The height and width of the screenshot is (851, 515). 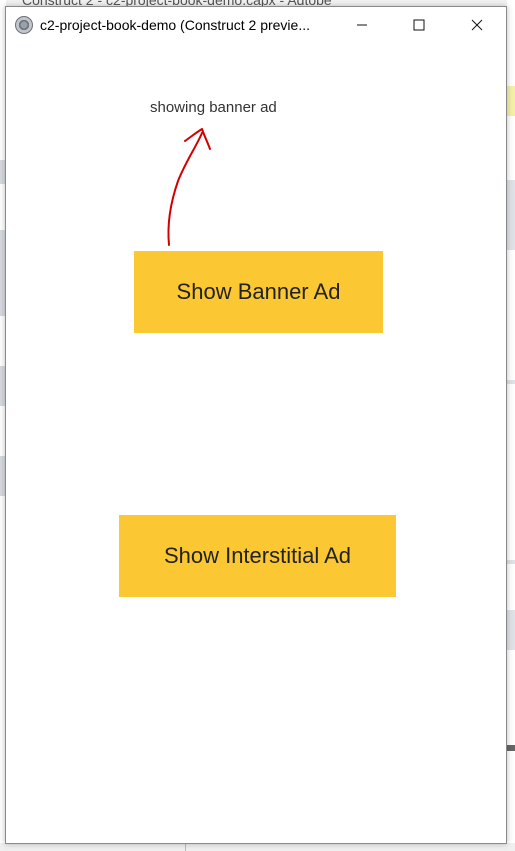 What do you see at coordinates (257, 847) in the screenshot?
I see `ide-bottom-strip` at bounding box center [257, 847].